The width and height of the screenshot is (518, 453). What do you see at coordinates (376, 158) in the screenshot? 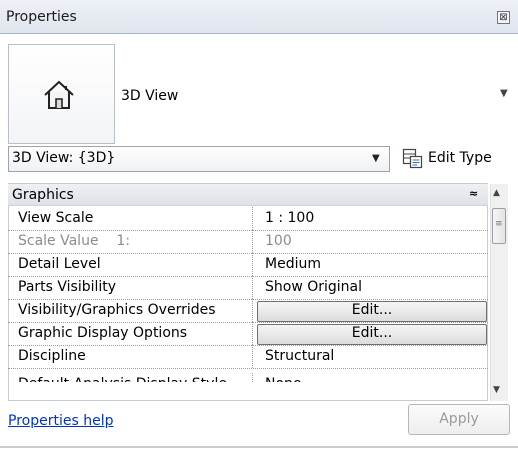
I see `chevron-down-icon: ▼` at bounding box center [376, 158].